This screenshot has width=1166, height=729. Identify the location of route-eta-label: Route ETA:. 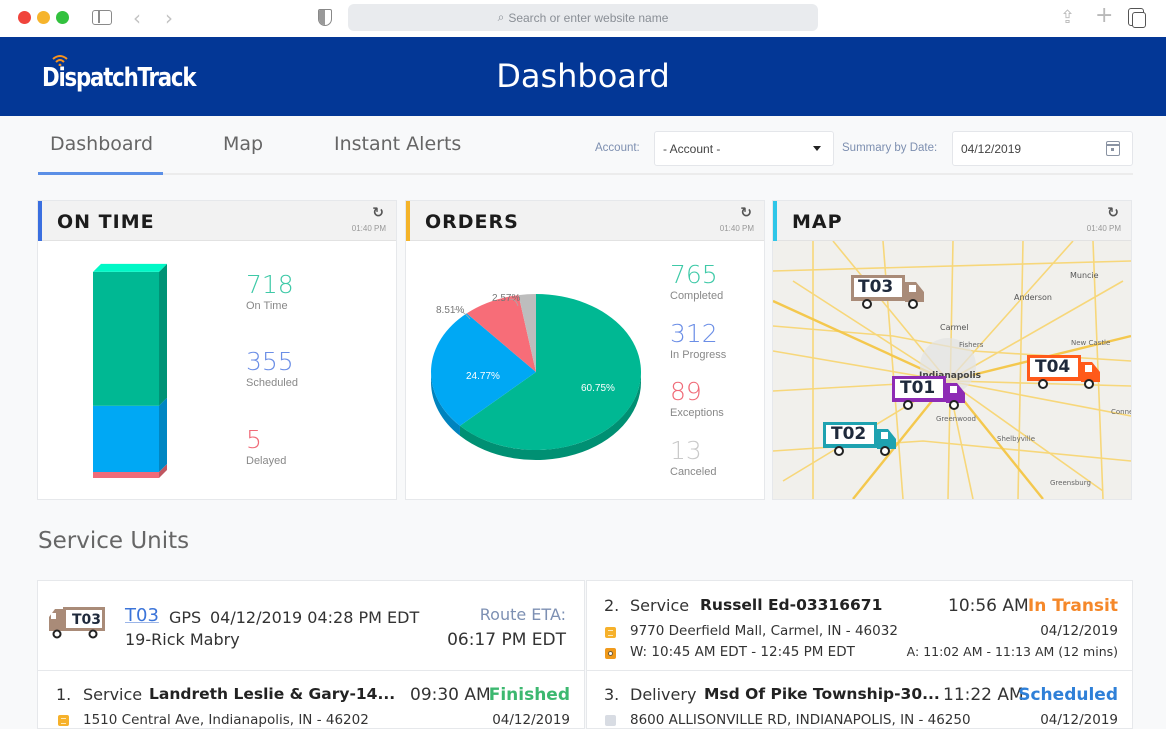
(522, 614).